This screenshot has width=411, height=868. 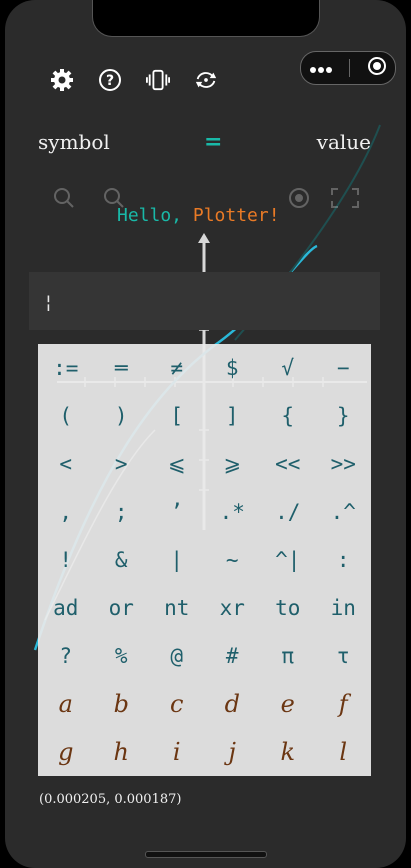 I want to click on equals-sign: =, so click(x=213, y=142).